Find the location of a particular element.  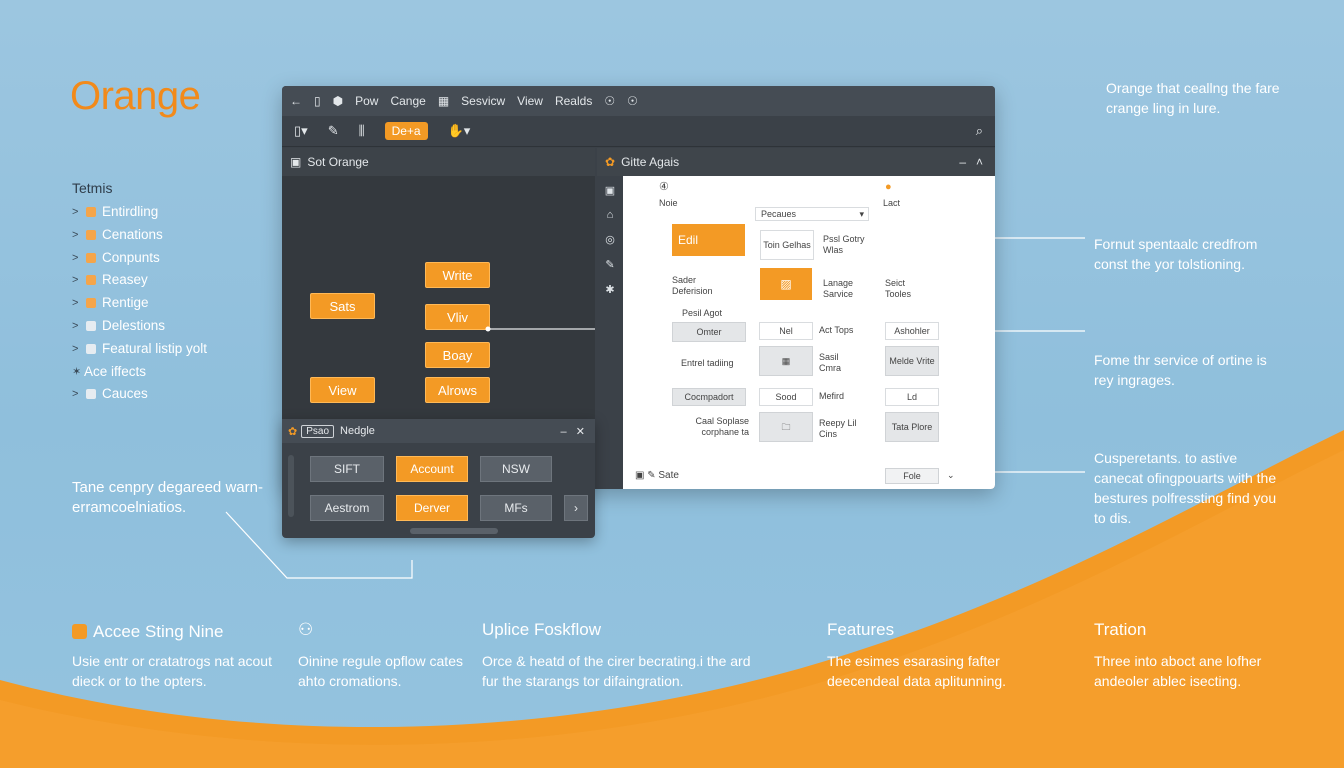

widget-button: Aestrom is located at coordinates (347, 508).